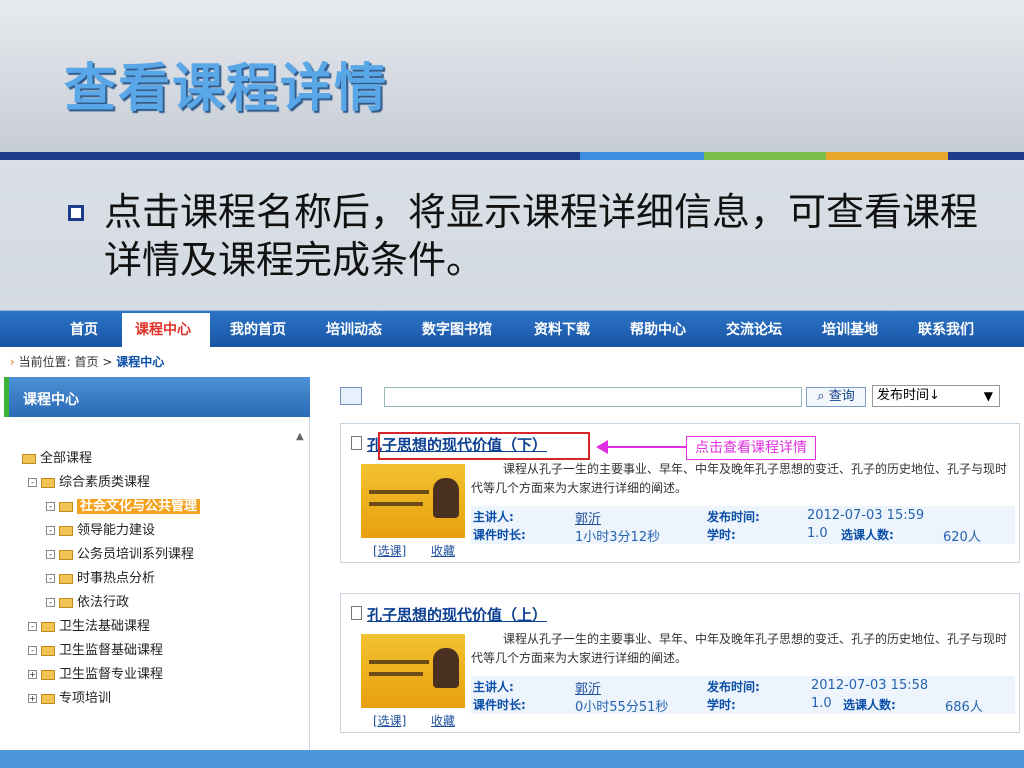  Describe the element at coordinates (988, 396) in the screenshot. I see `dropdown-arrow-icon: ▼` at that location.